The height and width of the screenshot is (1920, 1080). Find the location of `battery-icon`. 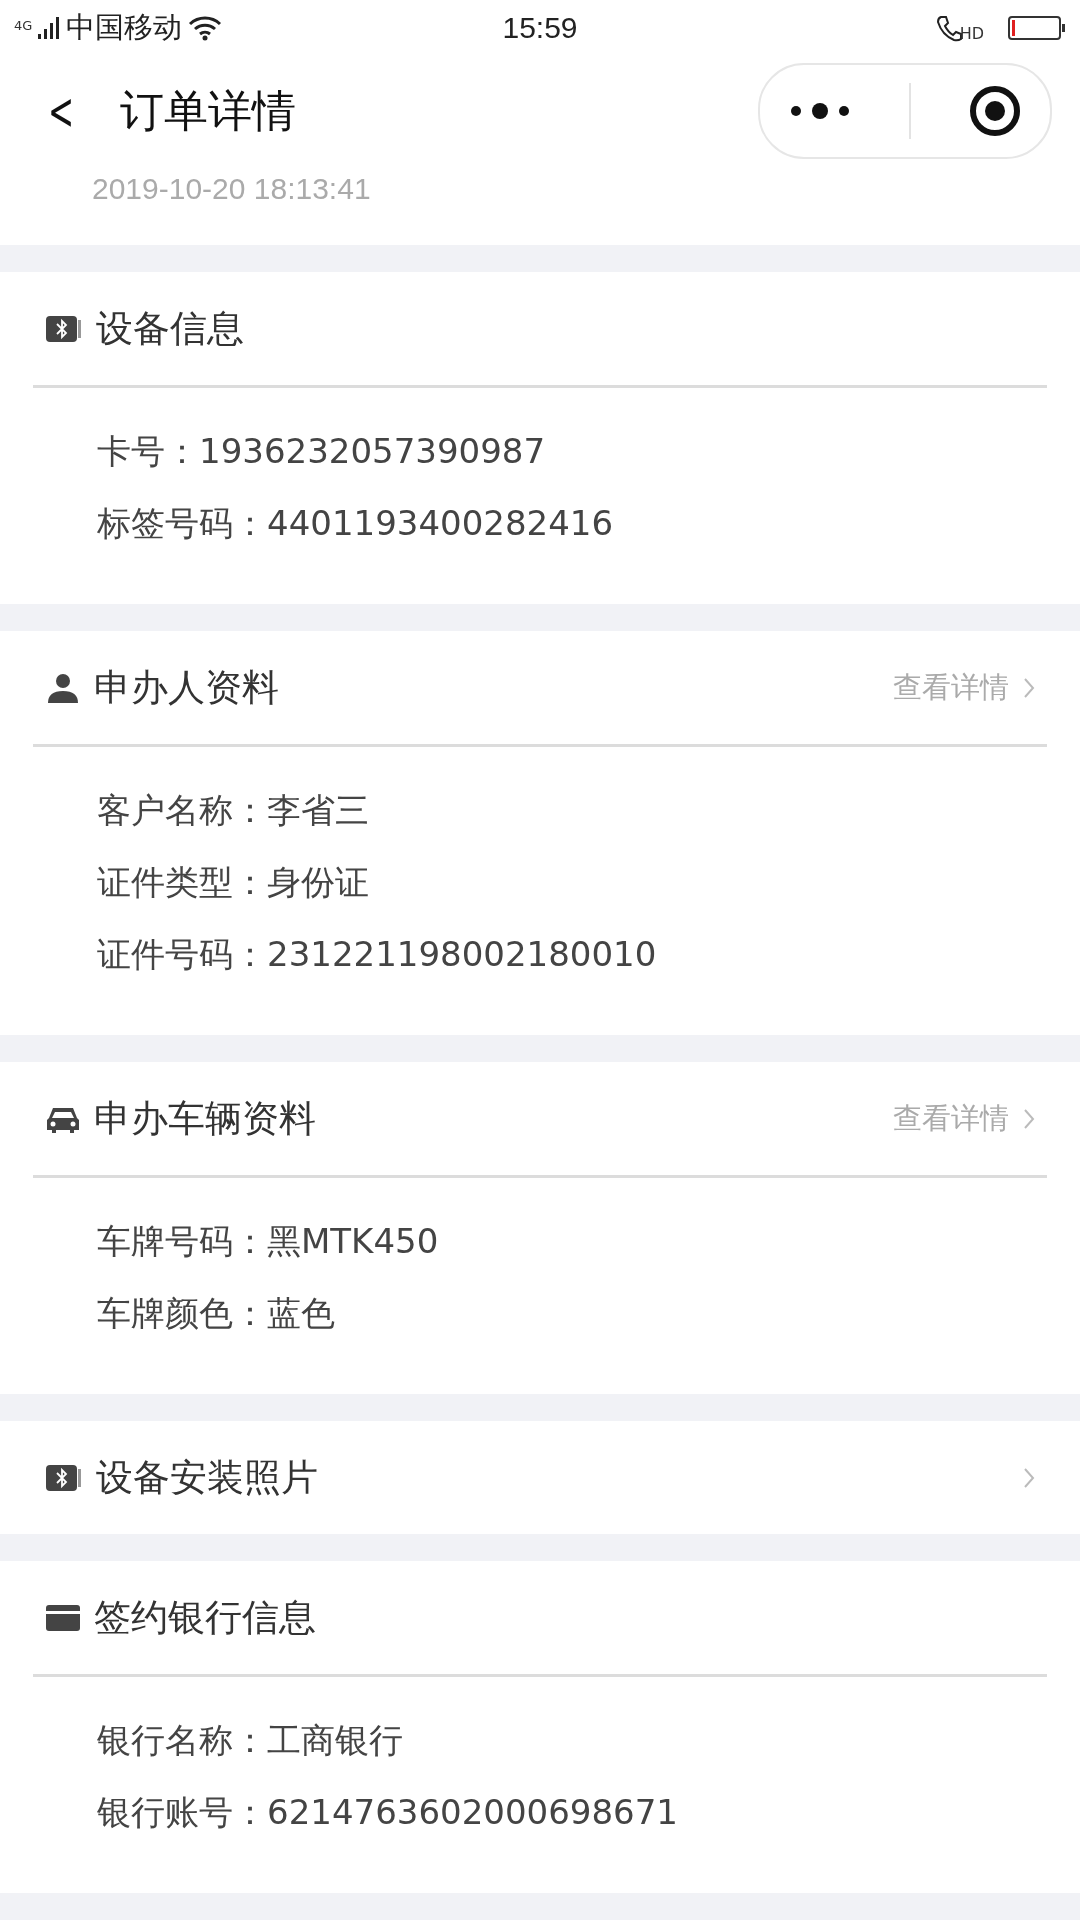

battery-icon is located at coordinates (1037, 28).